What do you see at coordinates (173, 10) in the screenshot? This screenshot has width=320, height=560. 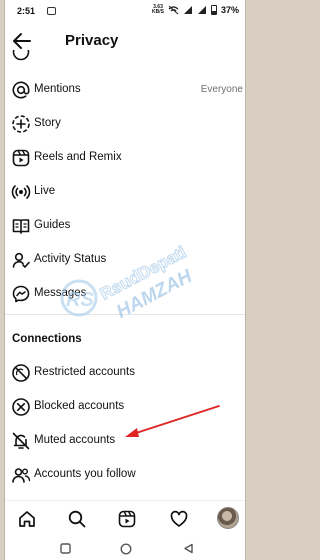 I see `wifi-off-icon` at bounding box center [173, 10].